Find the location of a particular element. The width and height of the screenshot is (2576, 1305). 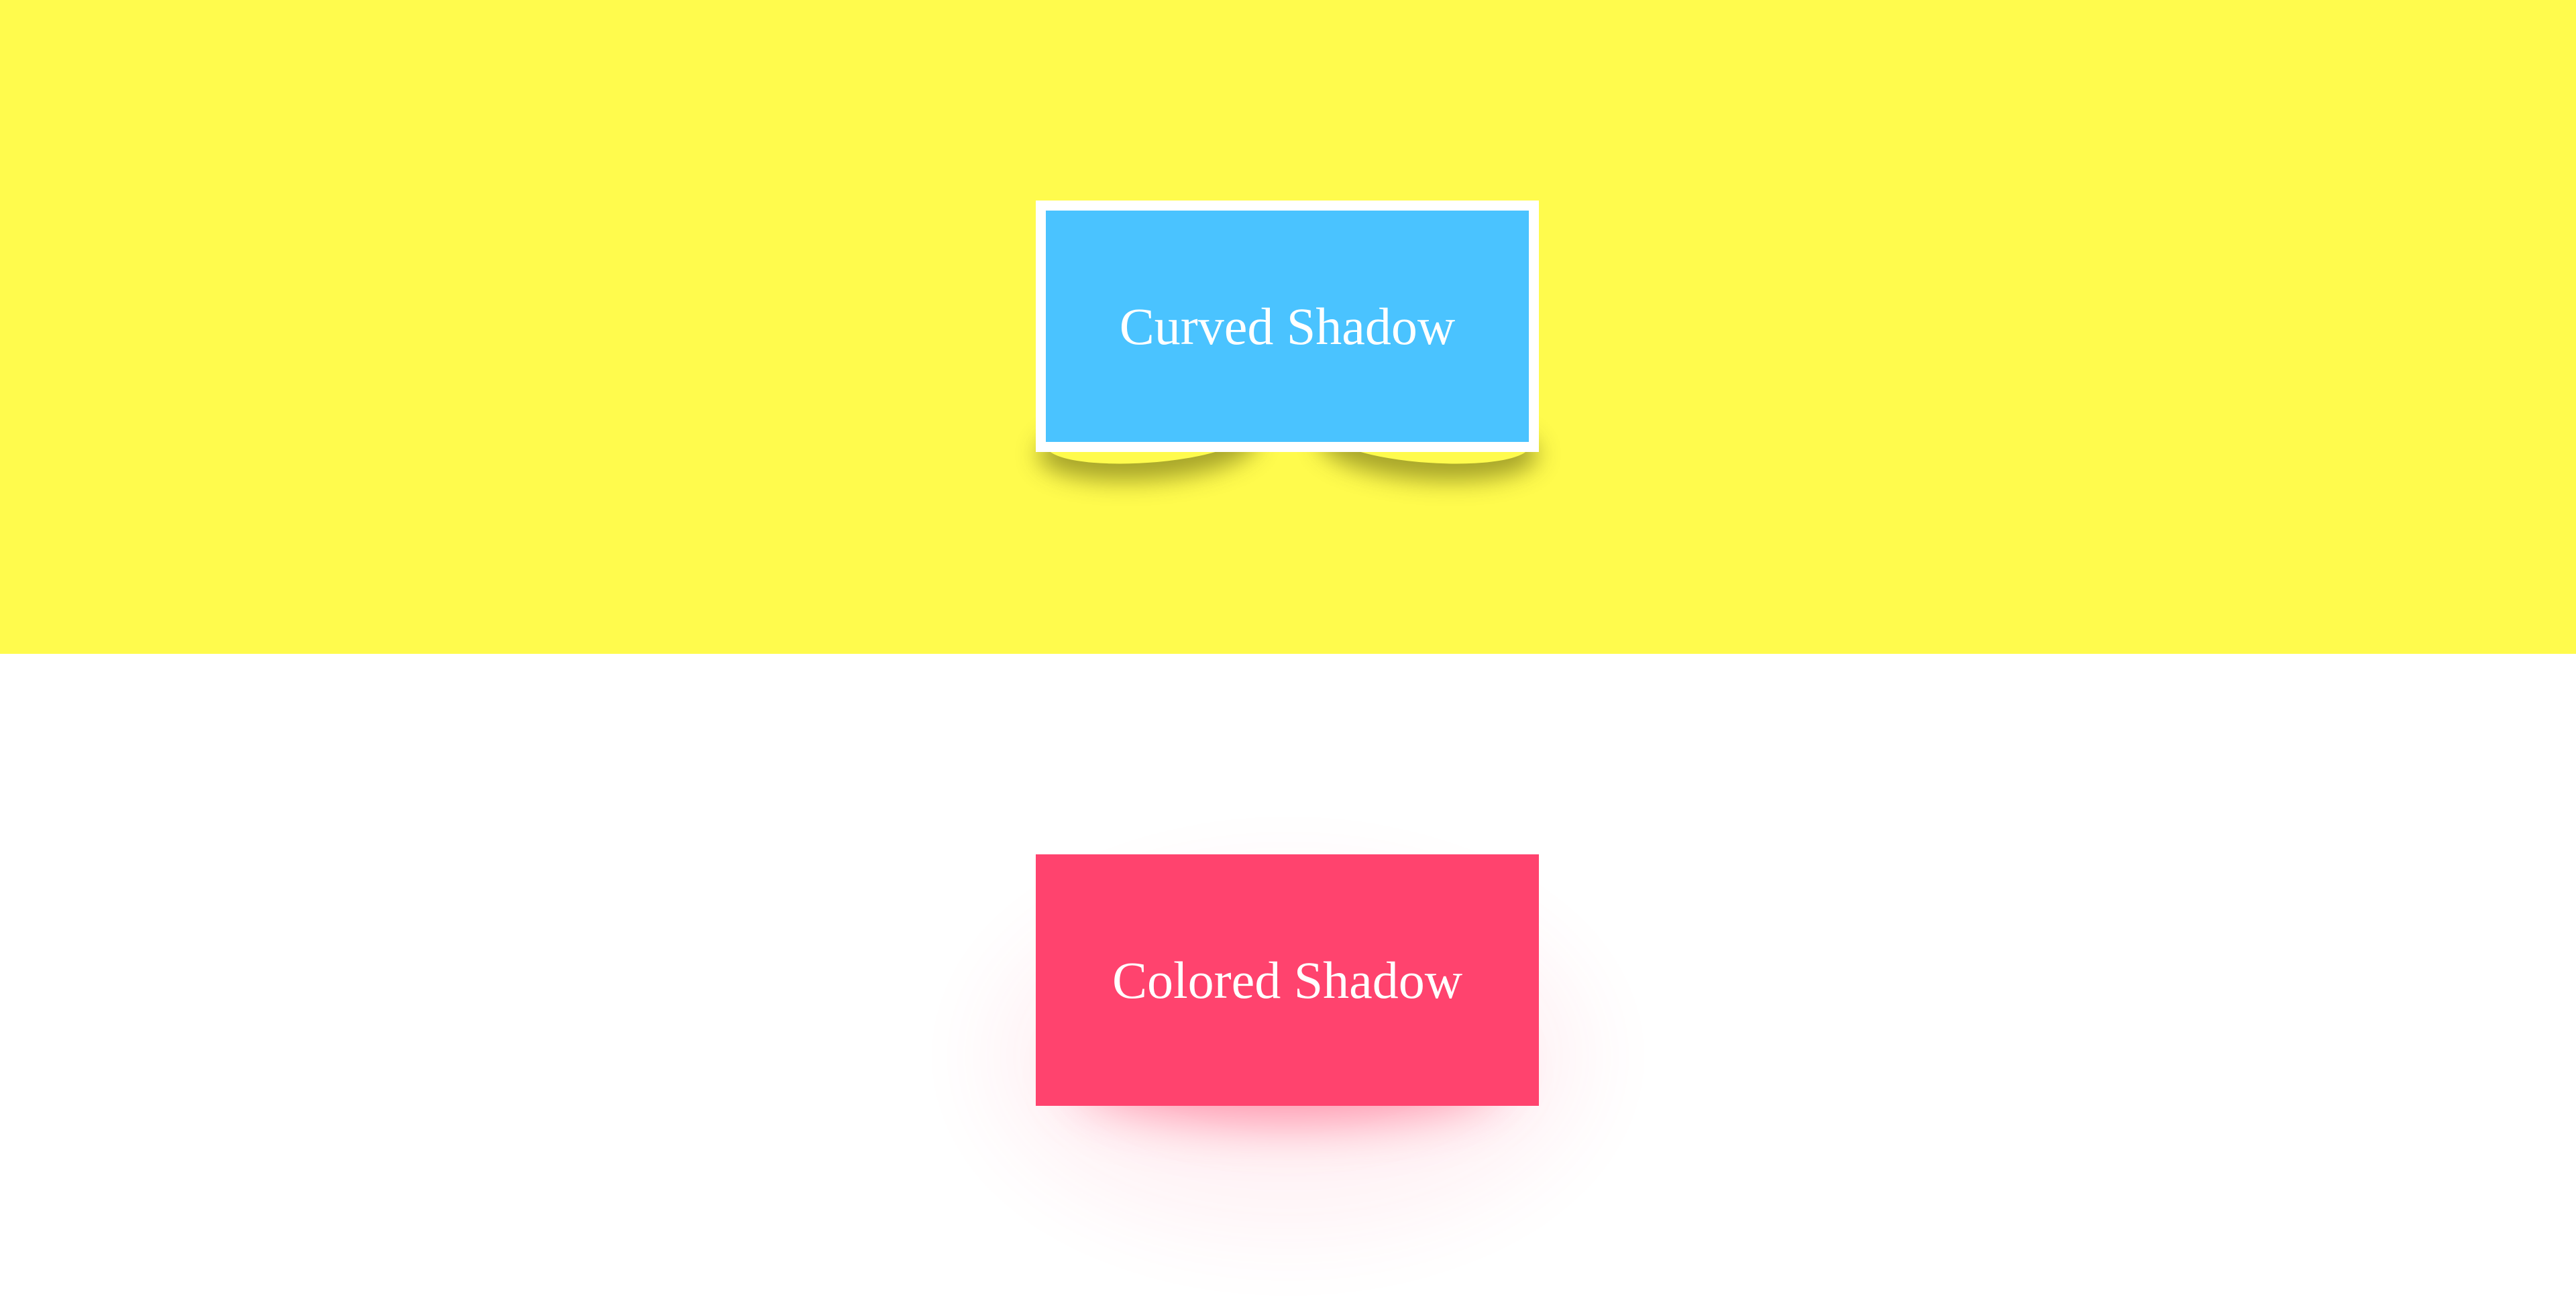

curved-shadow-label: Curved Shadow is located at coordinates (1287, 325).